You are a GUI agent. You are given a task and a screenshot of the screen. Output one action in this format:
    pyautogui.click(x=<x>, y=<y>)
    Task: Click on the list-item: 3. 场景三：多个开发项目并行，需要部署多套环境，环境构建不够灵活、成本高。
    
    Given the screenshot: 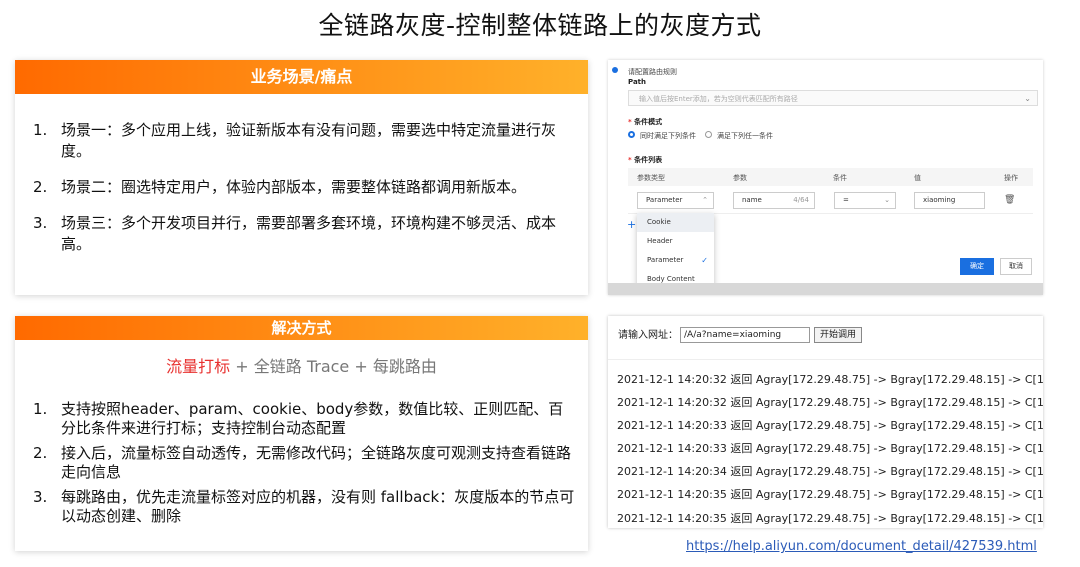 What is the action you would take?
    pyautogui.click(x=305, y=234)
    